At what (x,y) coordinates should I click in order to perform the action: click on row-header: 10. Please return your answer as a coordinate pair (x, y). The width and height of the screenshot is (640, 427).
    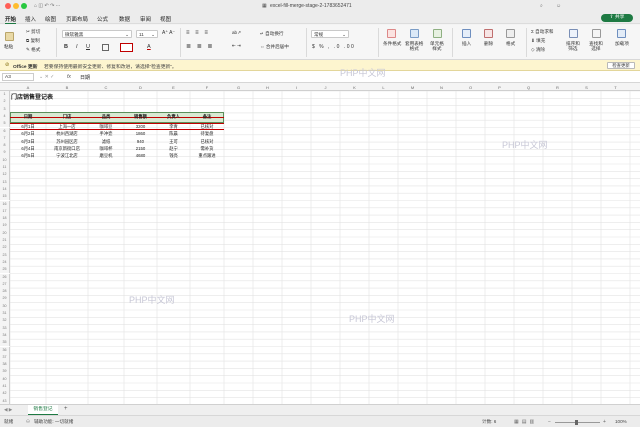
    Looking at the image, I should click on (5, 160).